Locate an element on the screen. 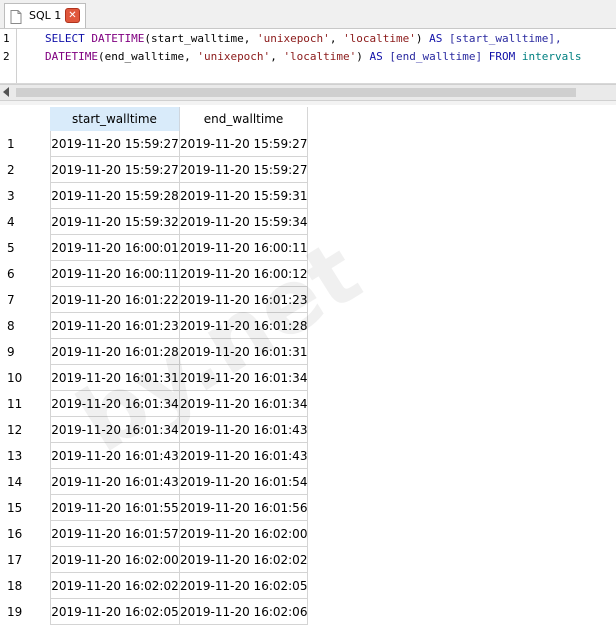 The height and width of the screenshot is (627, 616). table-row: 4 2019-11-20 15:59:32 2019-11-20 15:59:34 is located at coordinates (308, 222).